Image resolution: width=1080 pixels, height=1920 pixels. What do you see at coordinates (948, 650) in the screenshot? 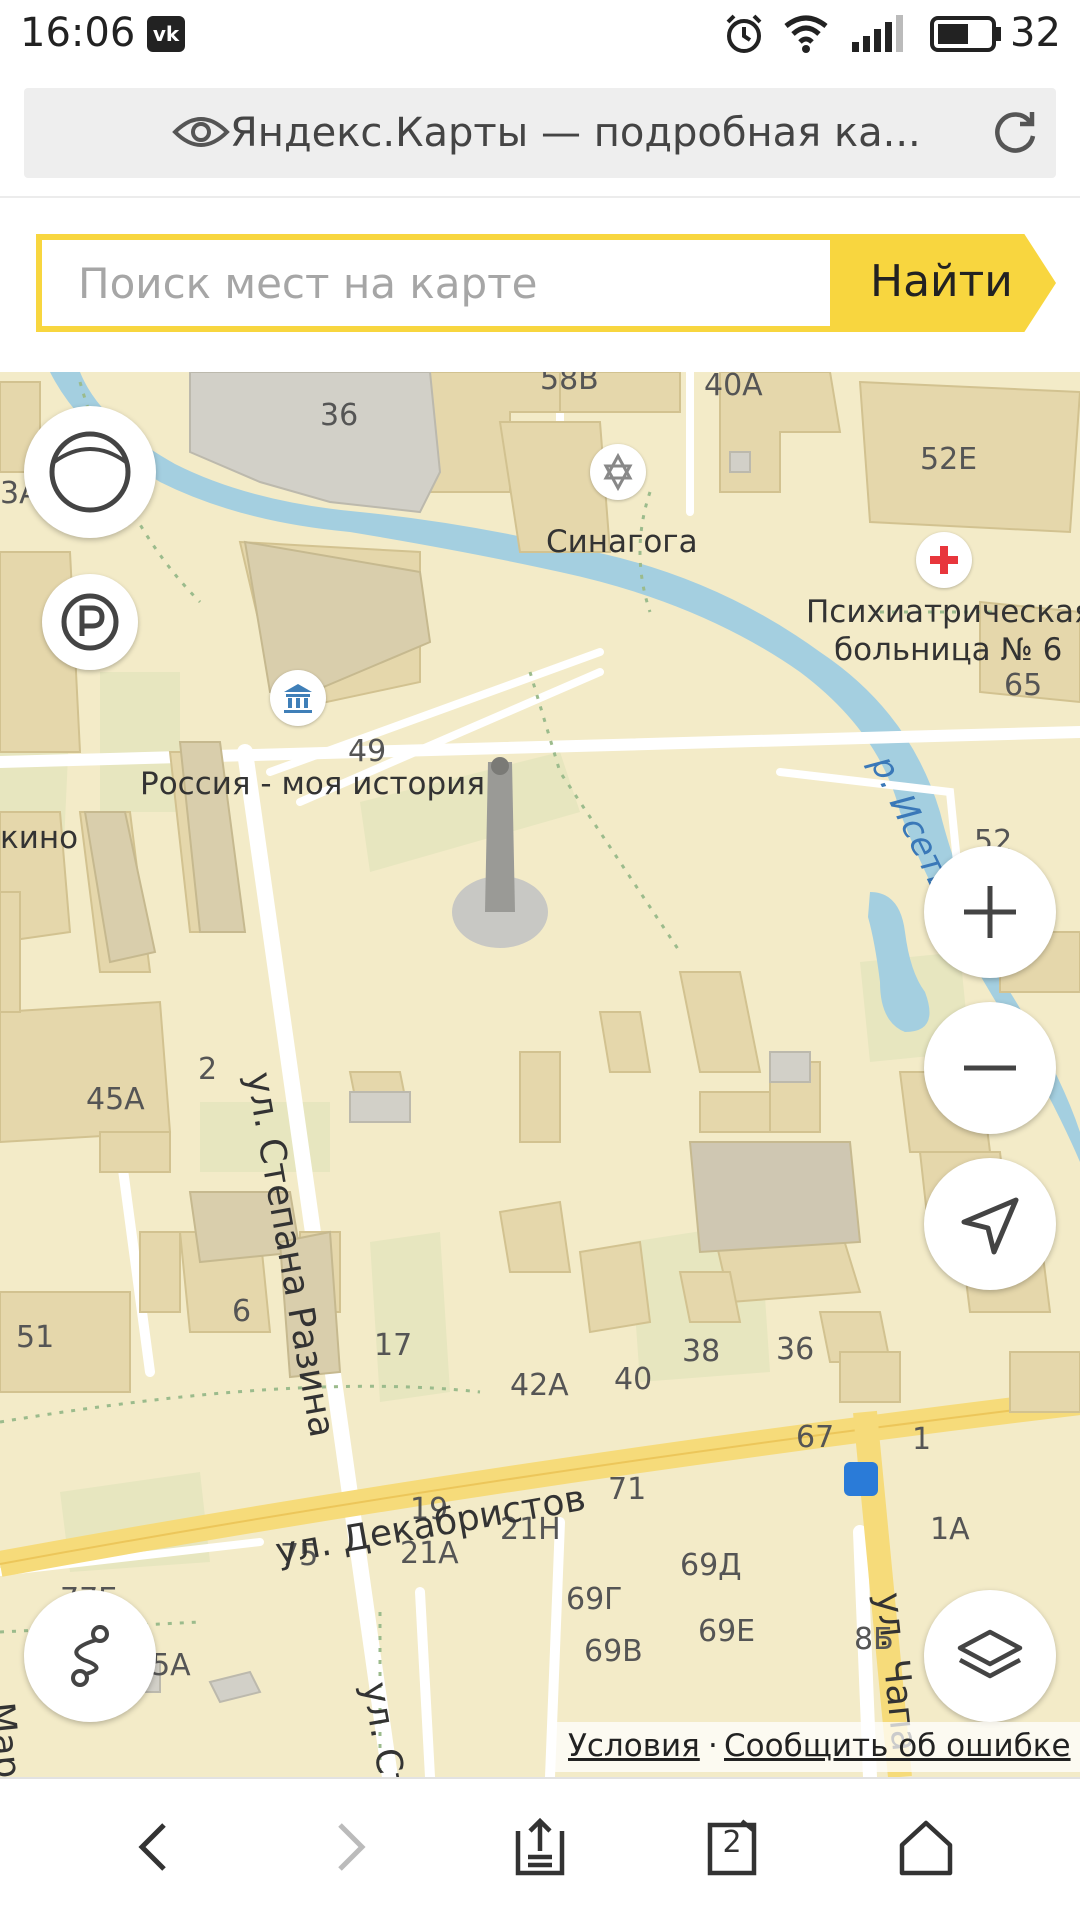
I see `hospital-label-line2: больница № 6` at bounding box center [948, 650].